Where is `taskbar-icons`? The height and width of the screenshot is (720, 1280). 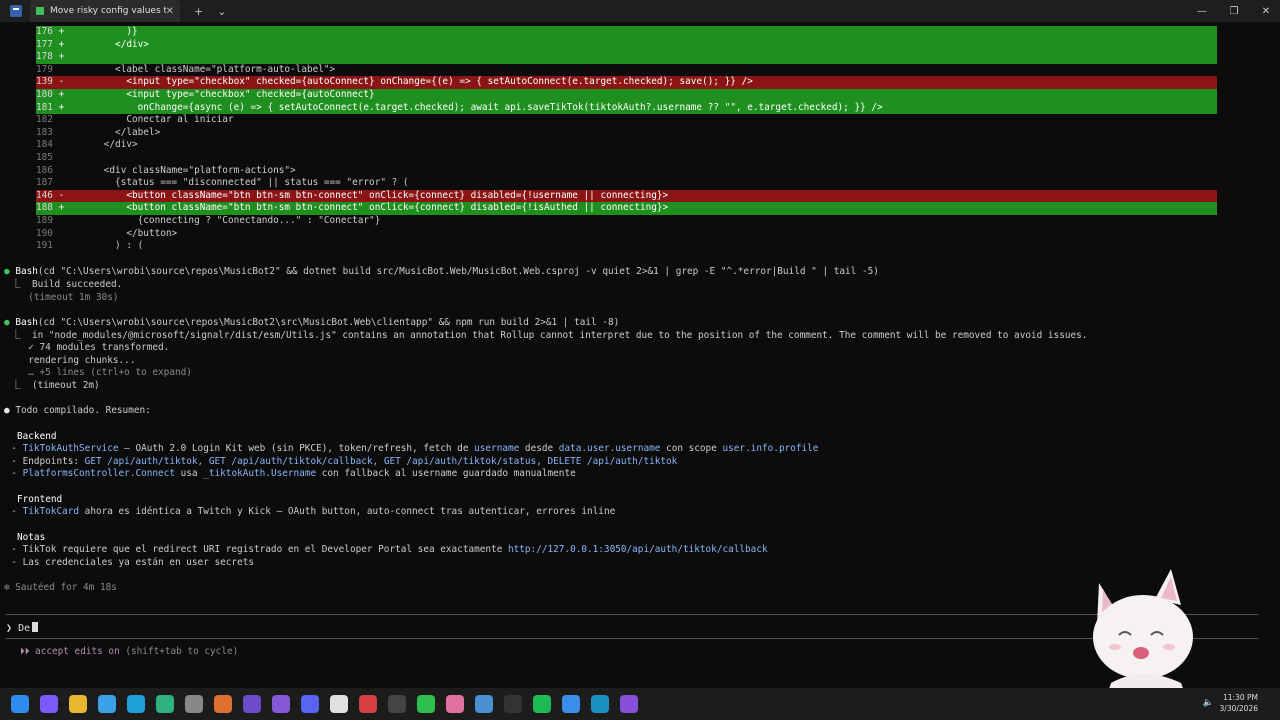 taskbar-icons is located at coordinates (319, 704).